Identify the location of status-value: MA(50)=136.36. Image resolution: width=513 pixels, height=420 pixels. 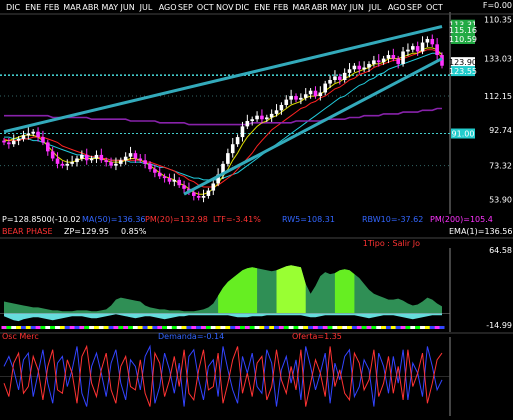
(114, 219).